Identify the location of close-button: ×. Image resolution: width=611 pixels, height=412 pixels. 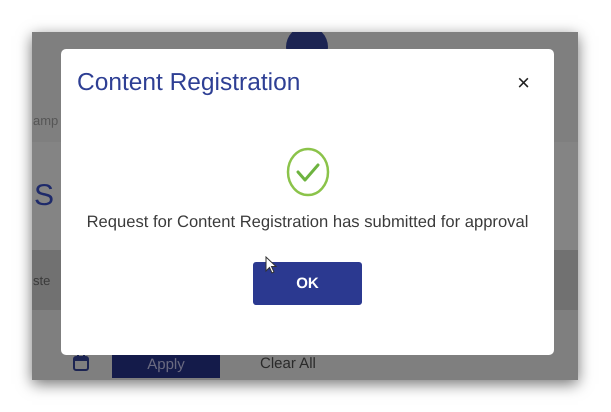
(523, 83).